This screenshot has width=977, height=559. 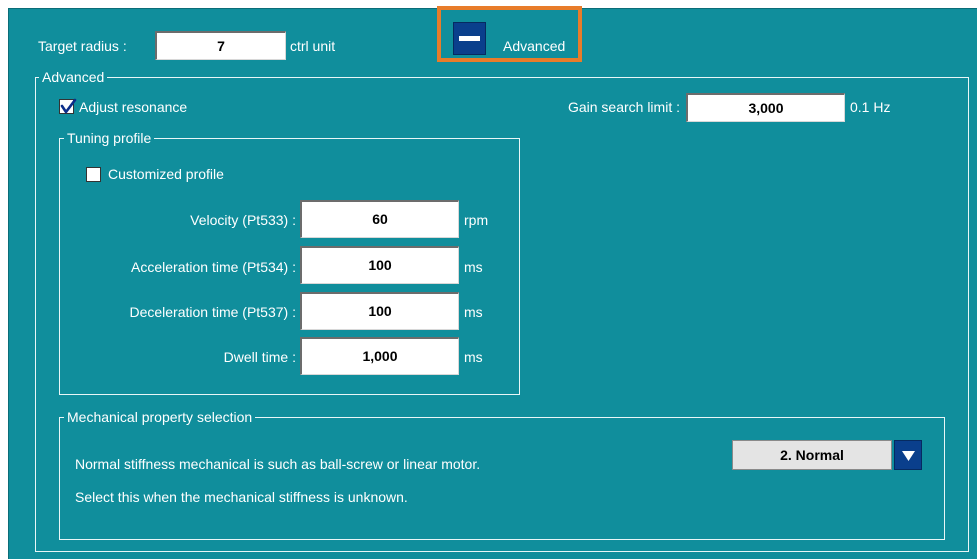 What do you see at coordinates (133, 107) in the screenshot?
I see `adjust-resonance-label: Adjust resonance` at bounding box center [133, 107].